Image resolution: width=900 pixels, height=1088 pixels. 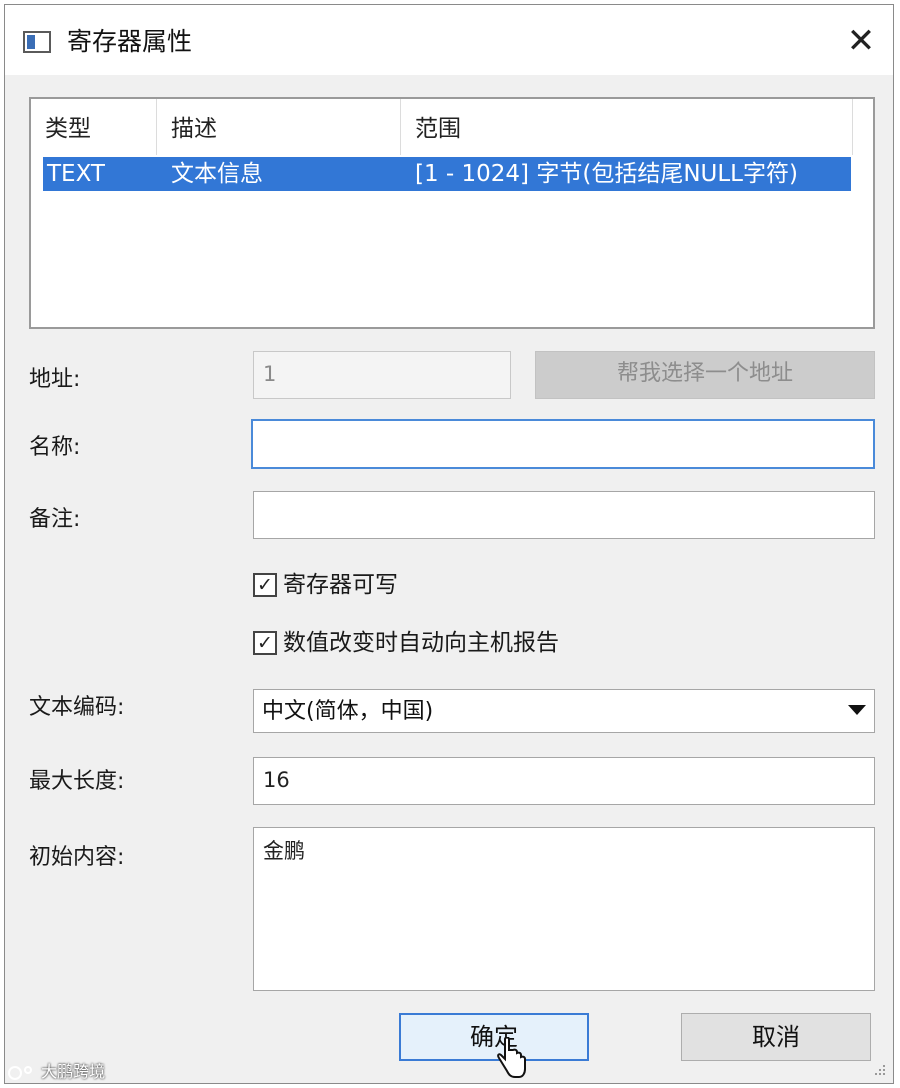 I want to click on table-row: TEXT 文本信息 [1 - 1024] 字节(包括结尾NULL字符), so click(x=447, y=174).